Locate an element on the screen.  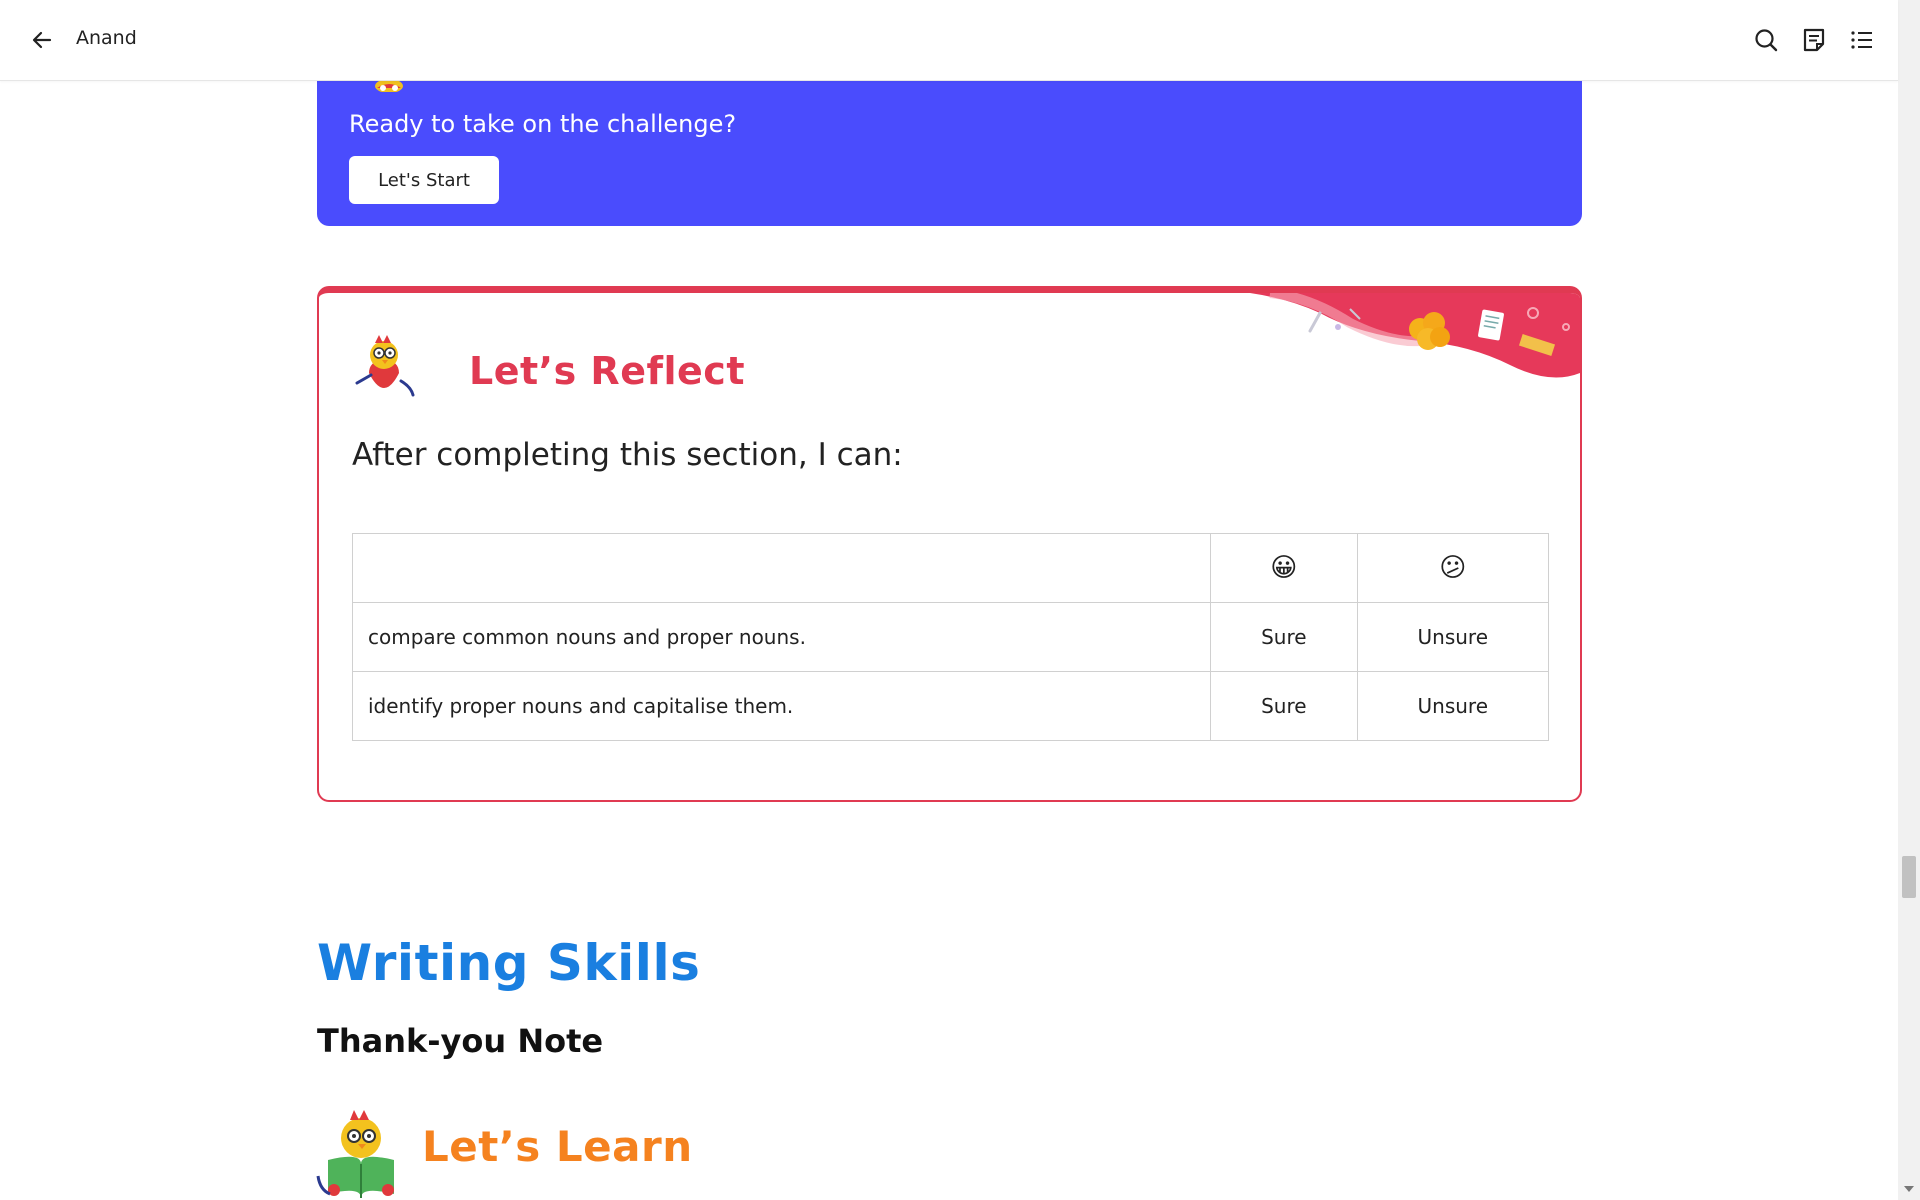
reflect-subtitle: After completing this section, I can: is located at coordinates (627, 455).